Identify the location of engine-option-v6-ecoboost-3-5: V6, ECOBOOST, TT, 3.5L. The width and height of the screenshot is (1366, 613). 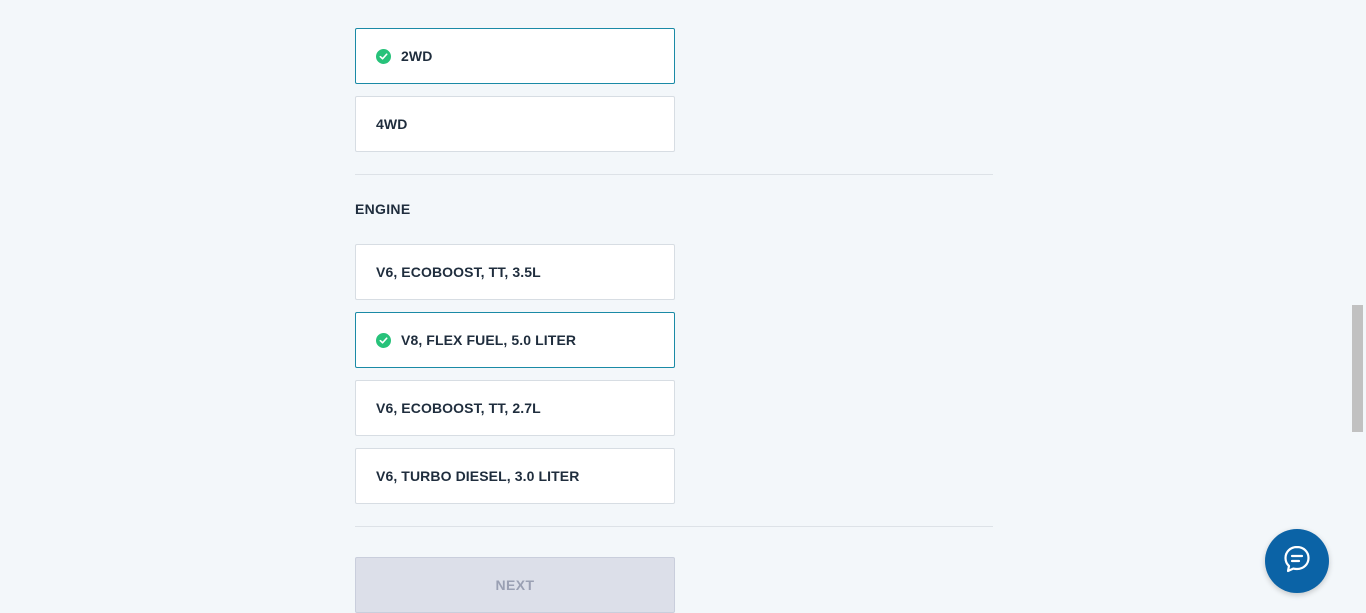
(515, 272).